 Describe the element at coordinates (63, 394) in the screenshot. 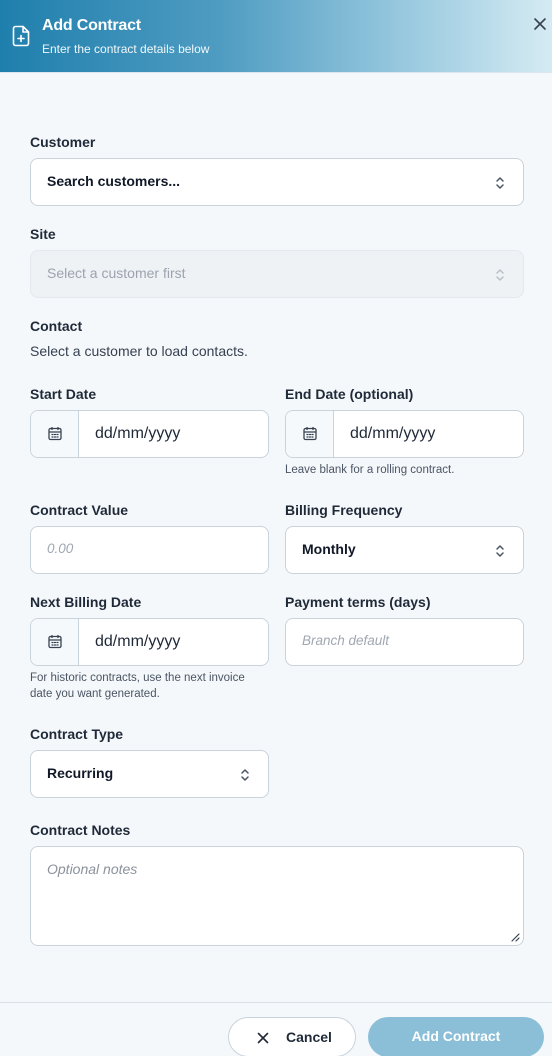

I see `start-date-label: Start Date` at that location.